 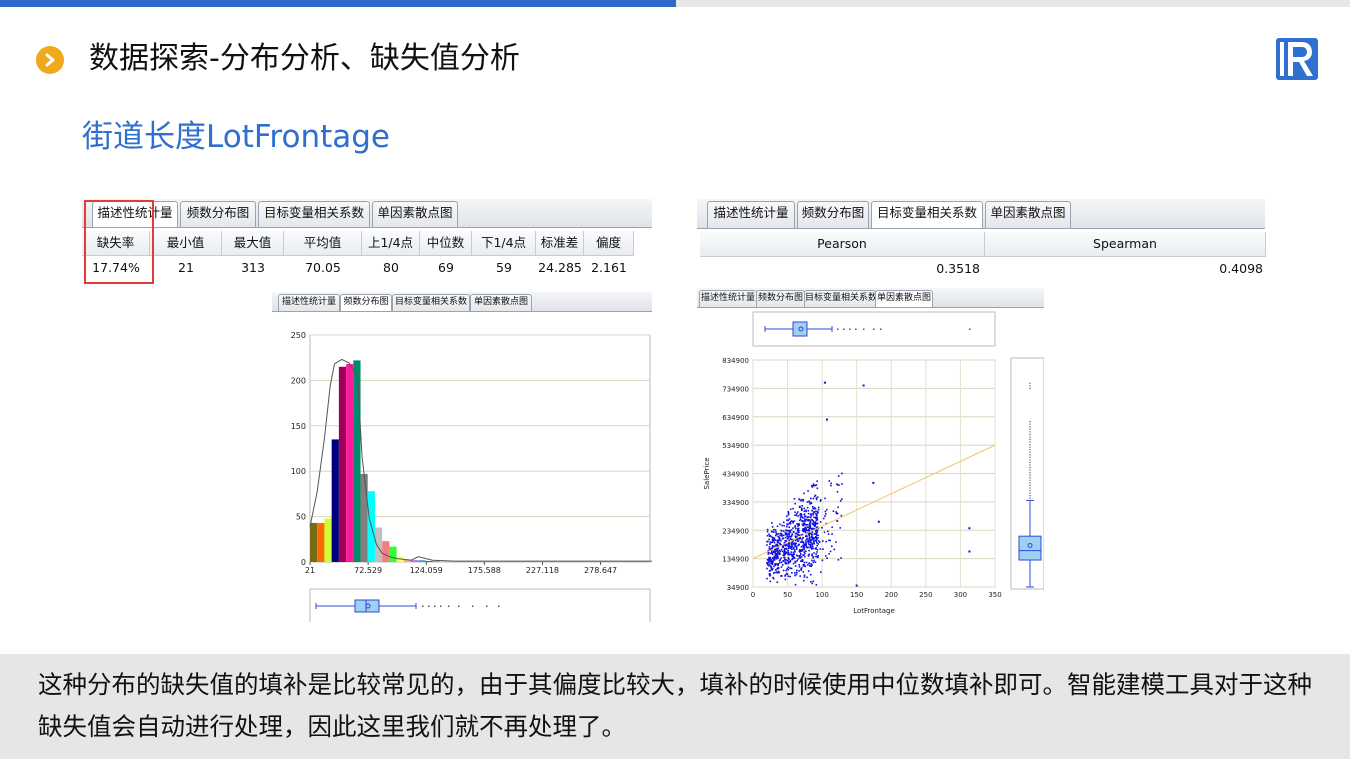 What do you see at coordinates (609, 243) in the screenshot?
I see `stats-header-8: 偏度` at bounding box center [609, 243].